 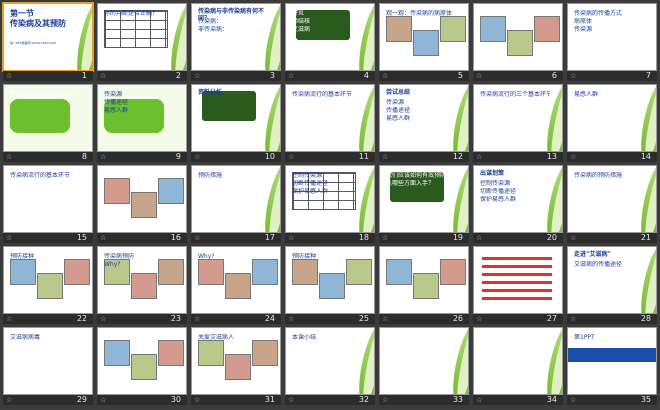 I want to click on slide-thumbnail-28: 走进“艾滋病” 艾滋病的传播途径 ☆ 28, so click(x=612, y=285).